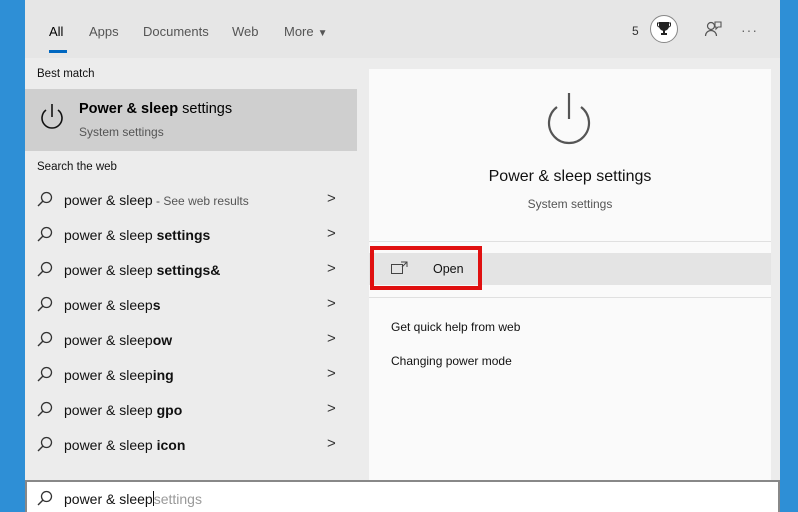 The image size is (798, 512). Describe the element at coordinates (205, 109) in the screenshot. I see `best-match-title-rest: settings` at that location.